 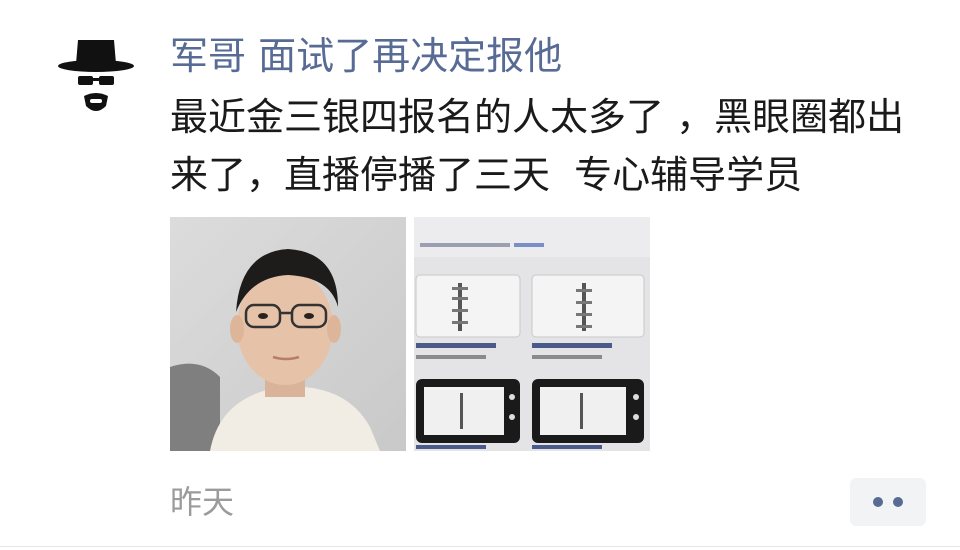 What do you see at coordinates (537, 146) in the screenshot?
I see `post-text: 最近金三银四报名的人太多了 ，黑眼圈都出来了，直播停播了三天 专心辅导学员` at bounding box center [537, 146].